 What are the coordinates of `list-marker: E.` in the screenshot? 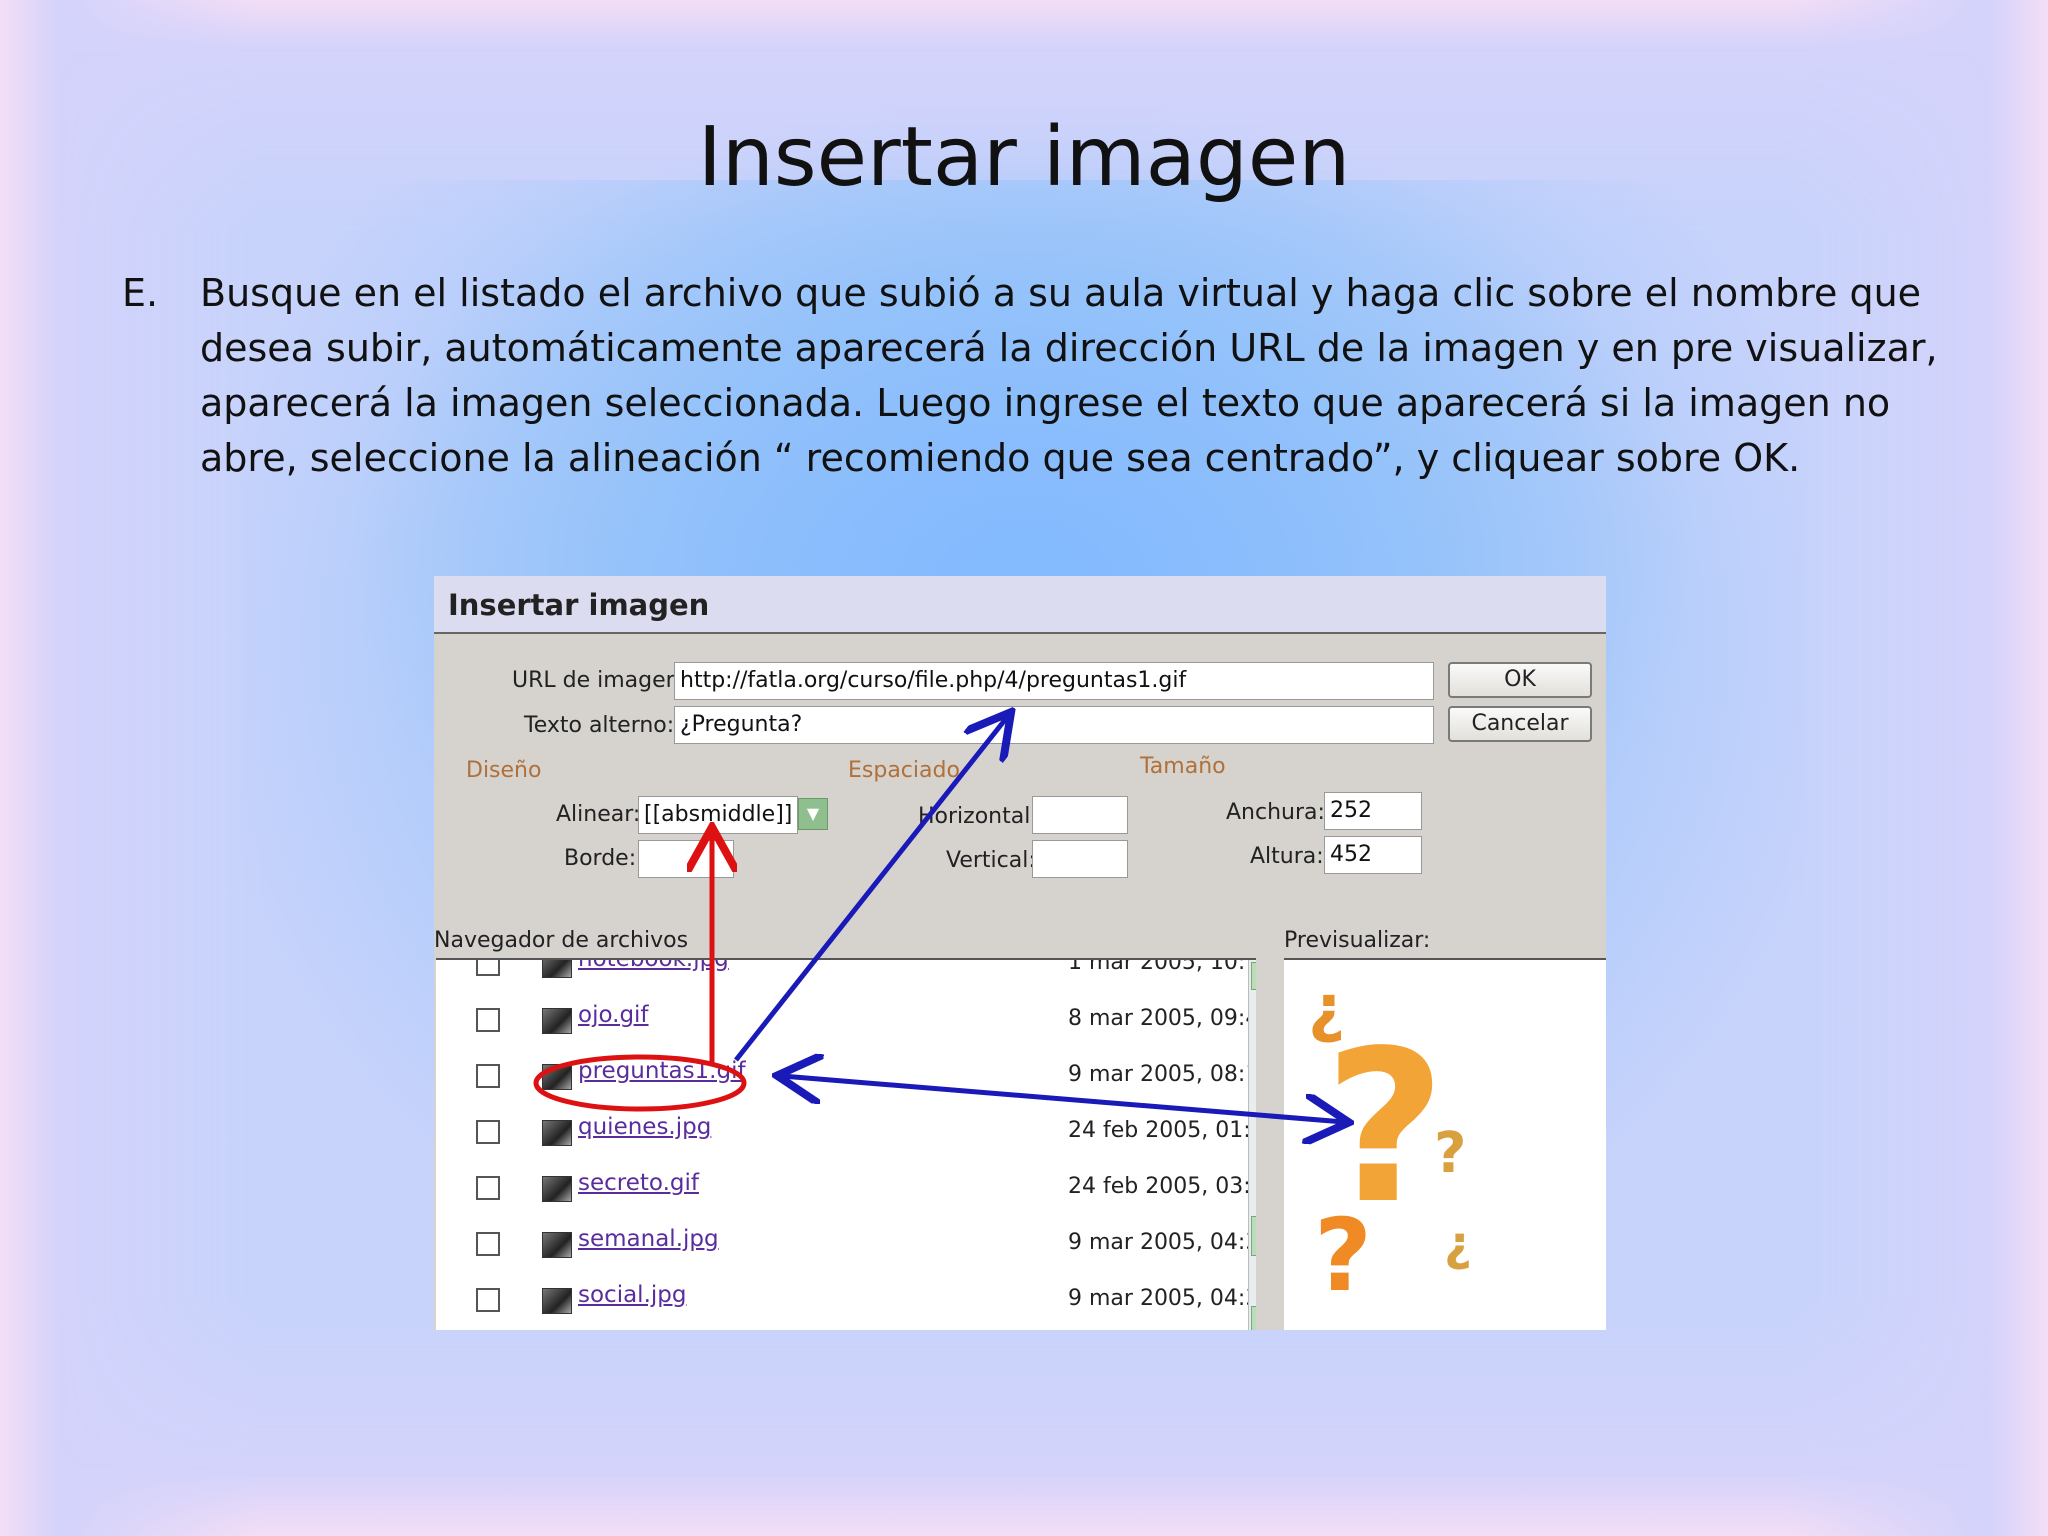 It's located at (140, 293).